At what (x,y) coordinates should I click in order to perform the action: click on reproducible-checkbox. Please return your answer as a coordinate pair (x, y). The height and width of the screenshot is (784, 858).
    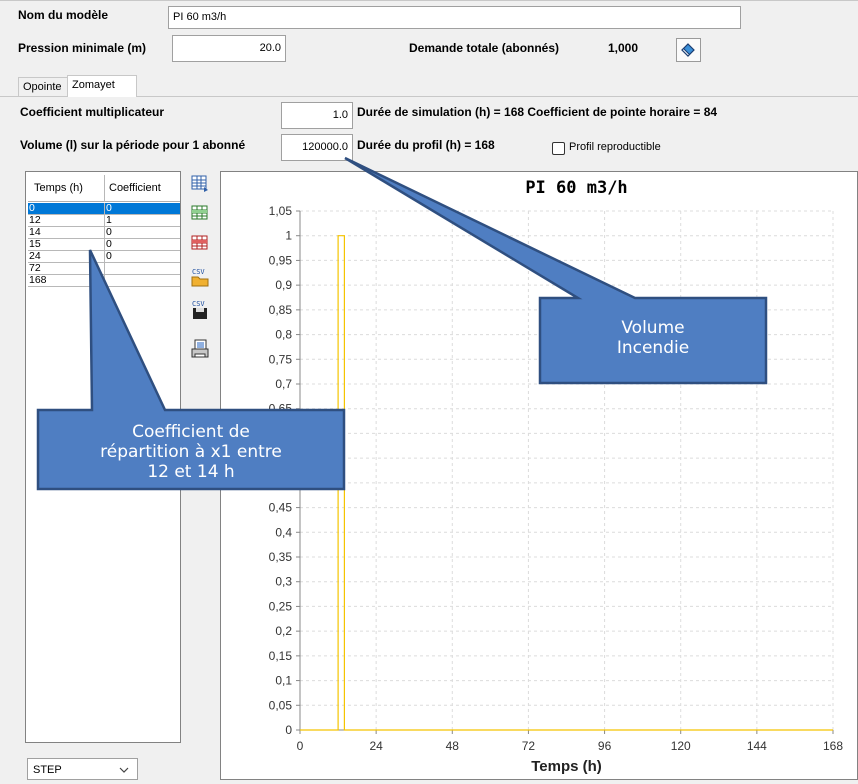
    Looking at the image, I should click on (558, 148).